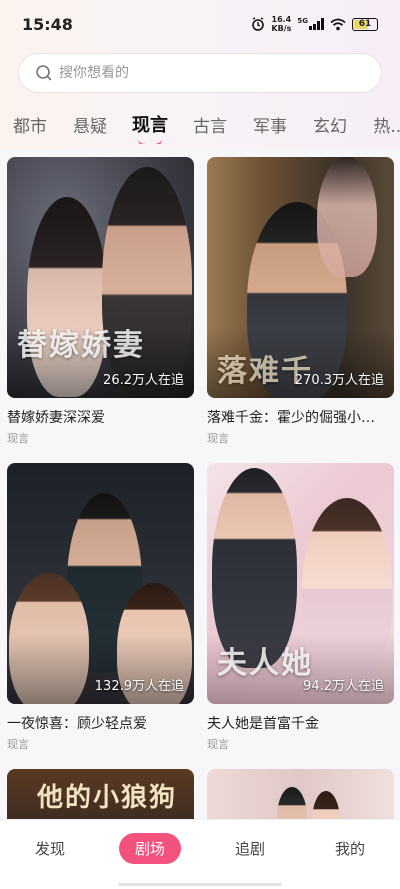 The image size is (400, 889). What do you see at coordinates (90, 124) in the screenshot?
I see `tab-xuanyi: 悬疑` at bounding box center [90, 124].